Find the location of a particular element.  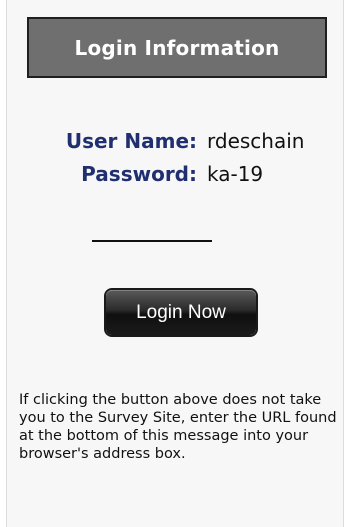

login-now-button: Login Now is located at coordinates (181, 312).